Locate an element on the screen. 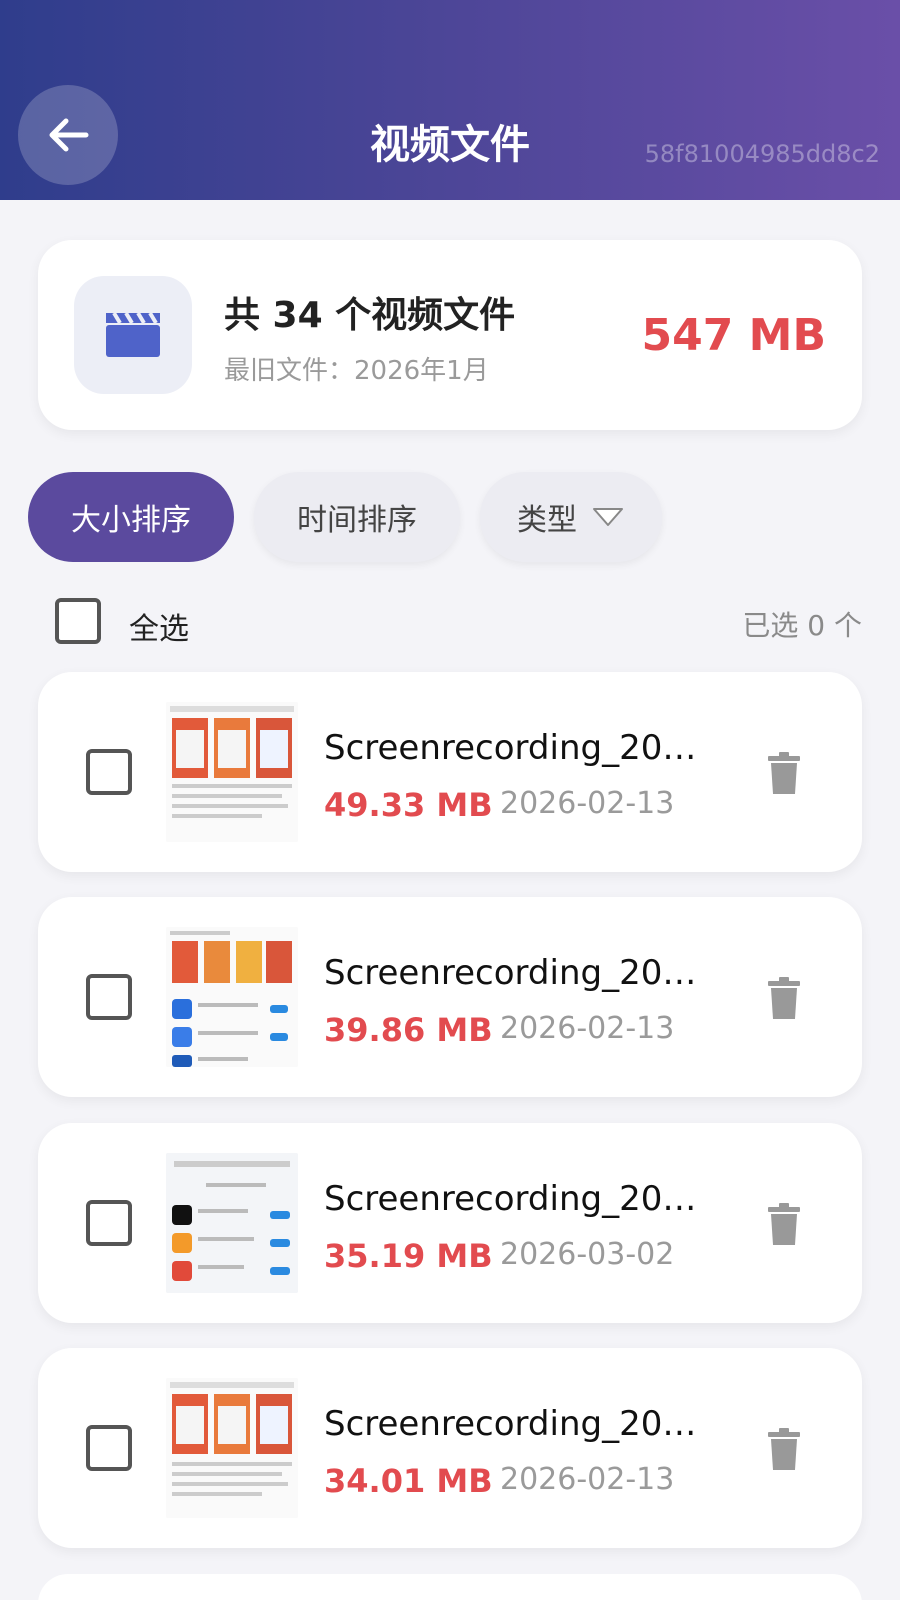  size-sort-chip: 大小排序 is located at coordinates (131, 517).